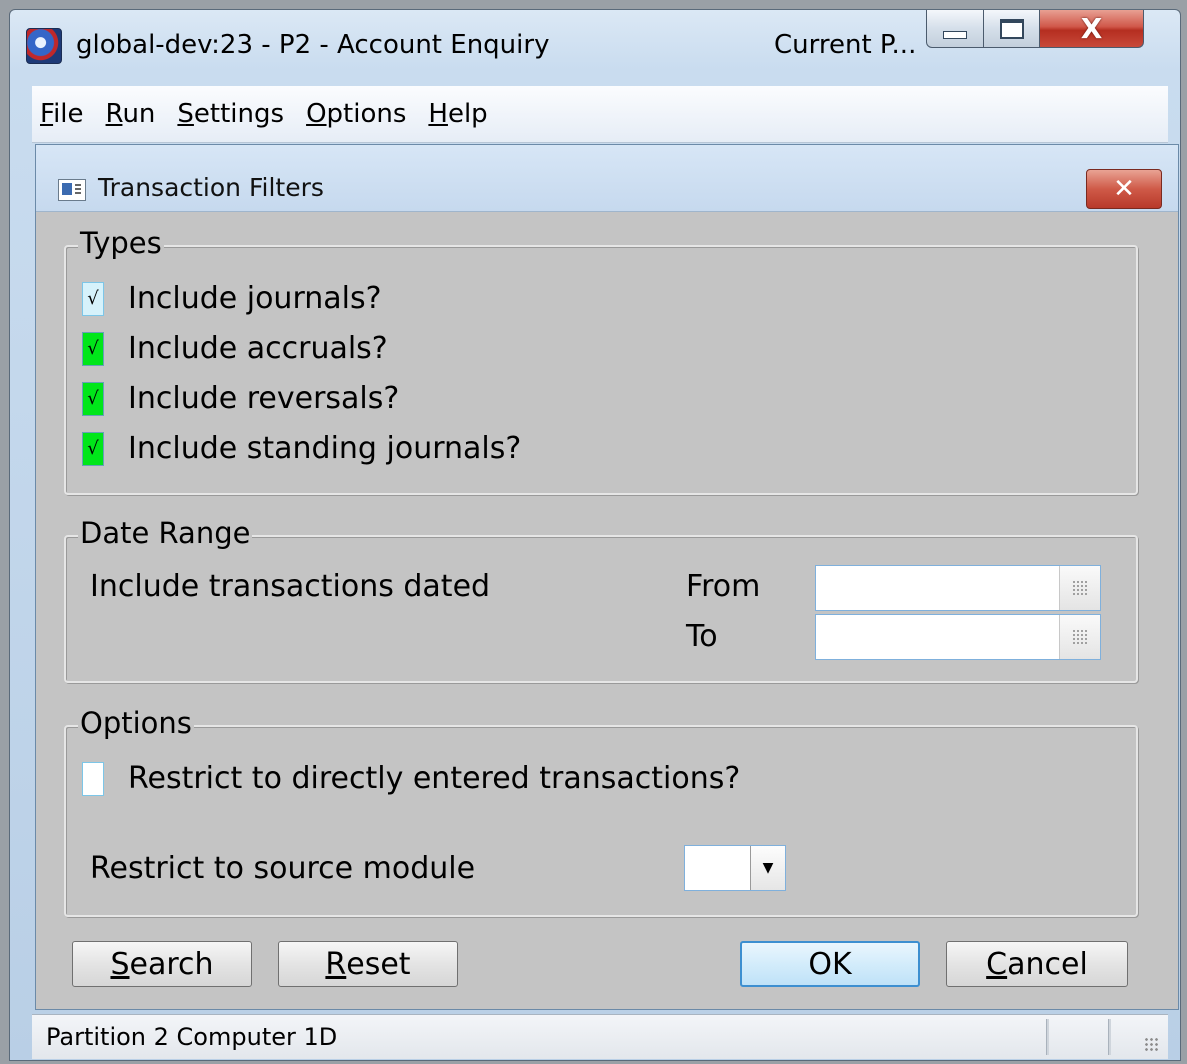 This screenshot has width=1187, height=1064. I want to click on from-date-input, so click(937, 588).